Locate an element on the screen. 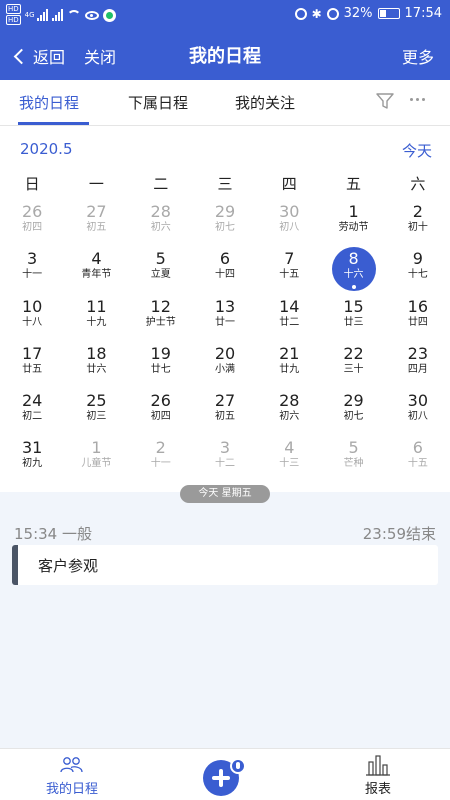  location-icon is located at coordinates (332, 13).